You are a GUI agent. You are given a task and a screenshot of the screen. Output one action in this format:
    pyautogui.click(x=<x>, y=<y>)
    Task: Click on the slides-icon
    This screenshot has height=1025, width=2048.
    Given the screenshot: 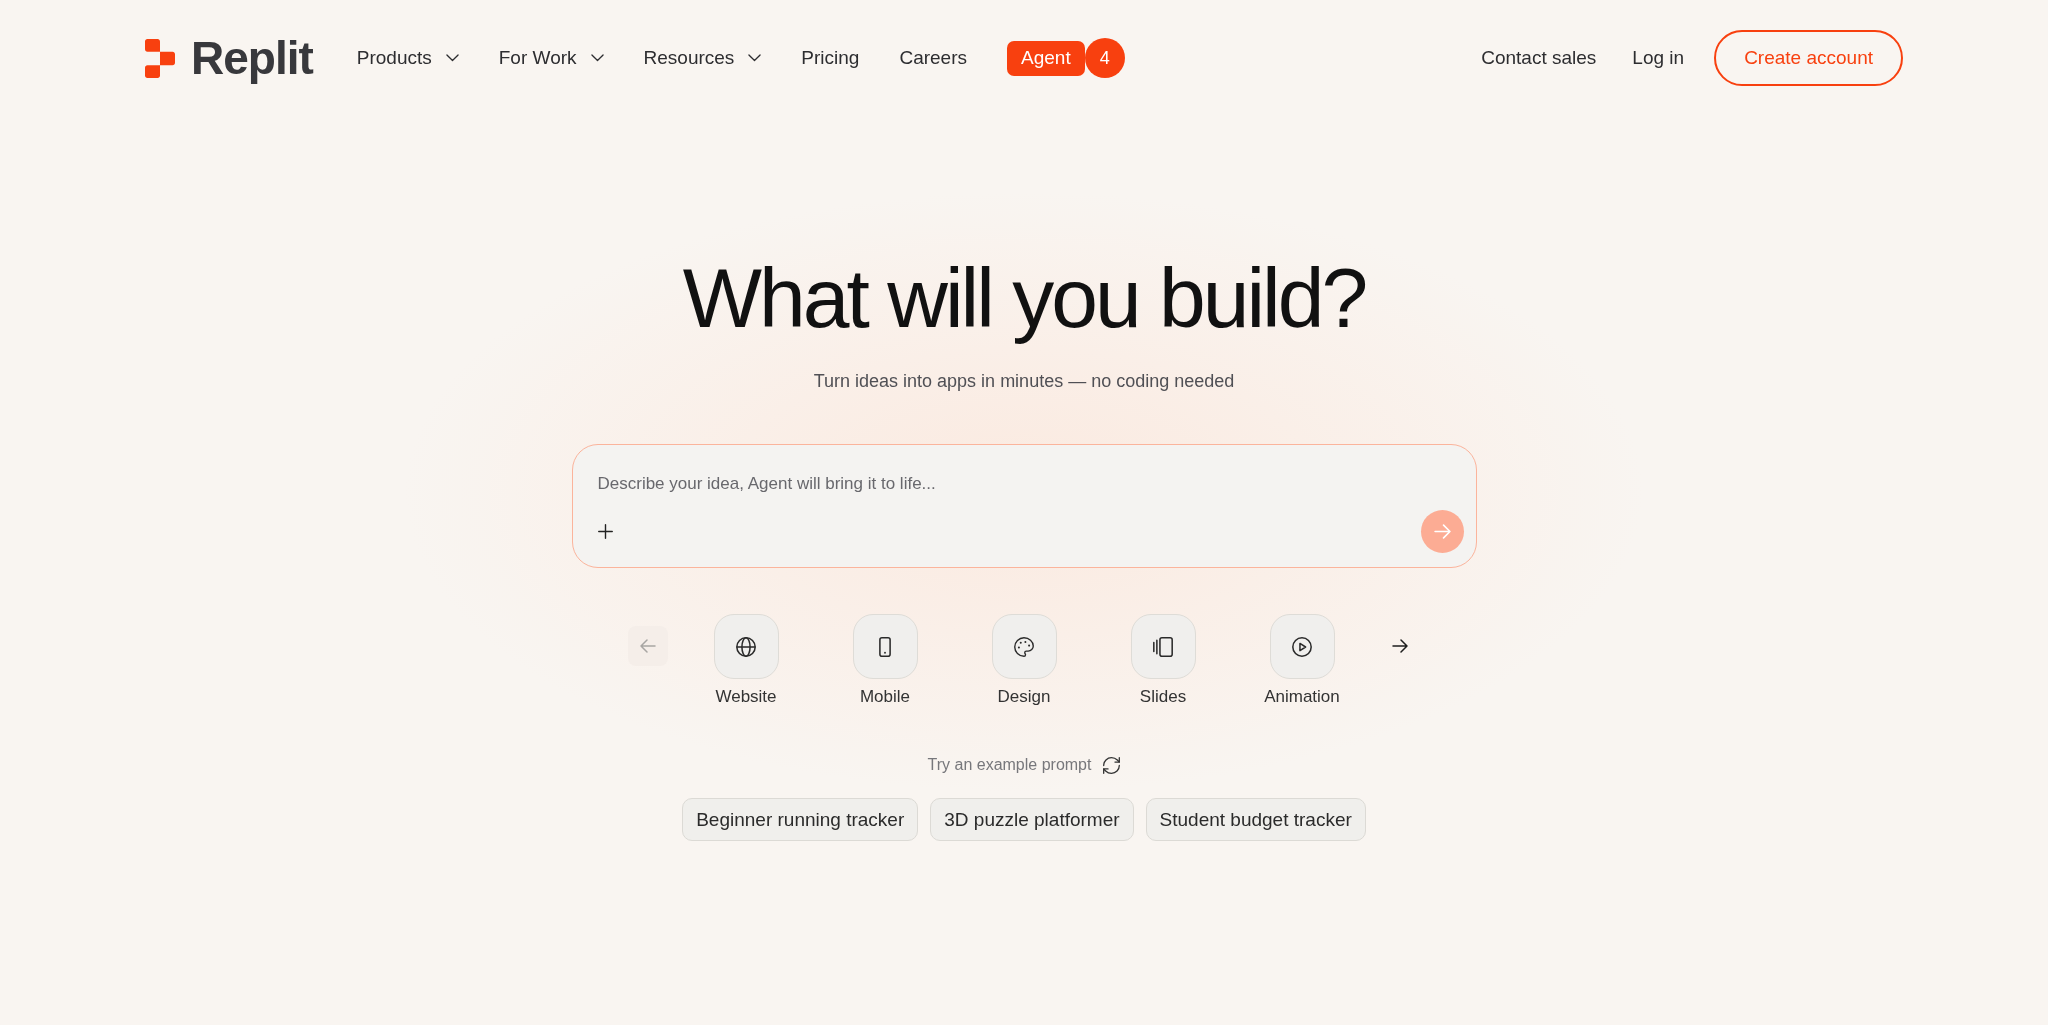 What is the action you would take?
    pyautogui.click(x=1163, y=646)
    